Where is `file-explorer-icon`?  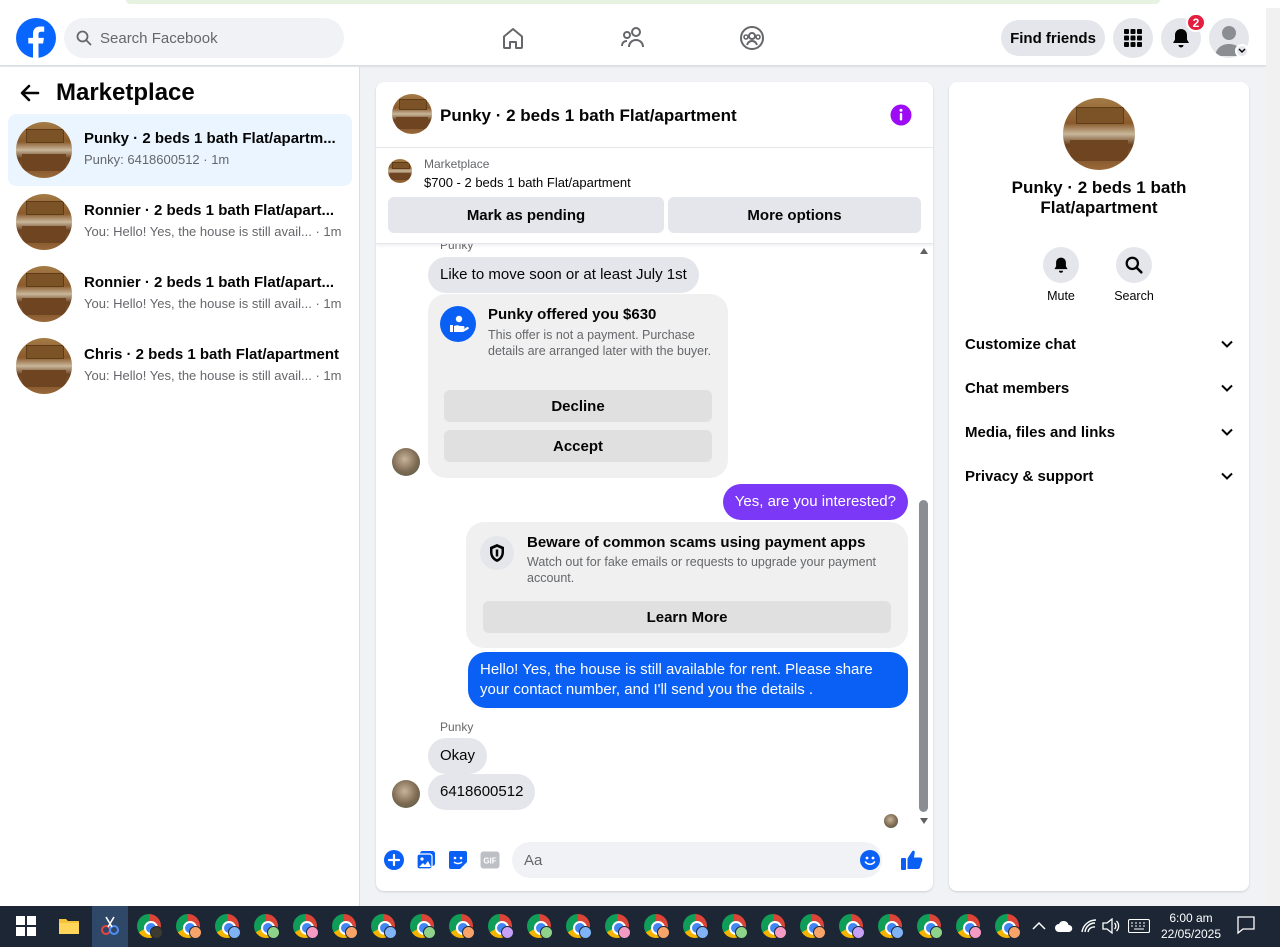
file-explorer-icon is located at coordinates (69, 926).